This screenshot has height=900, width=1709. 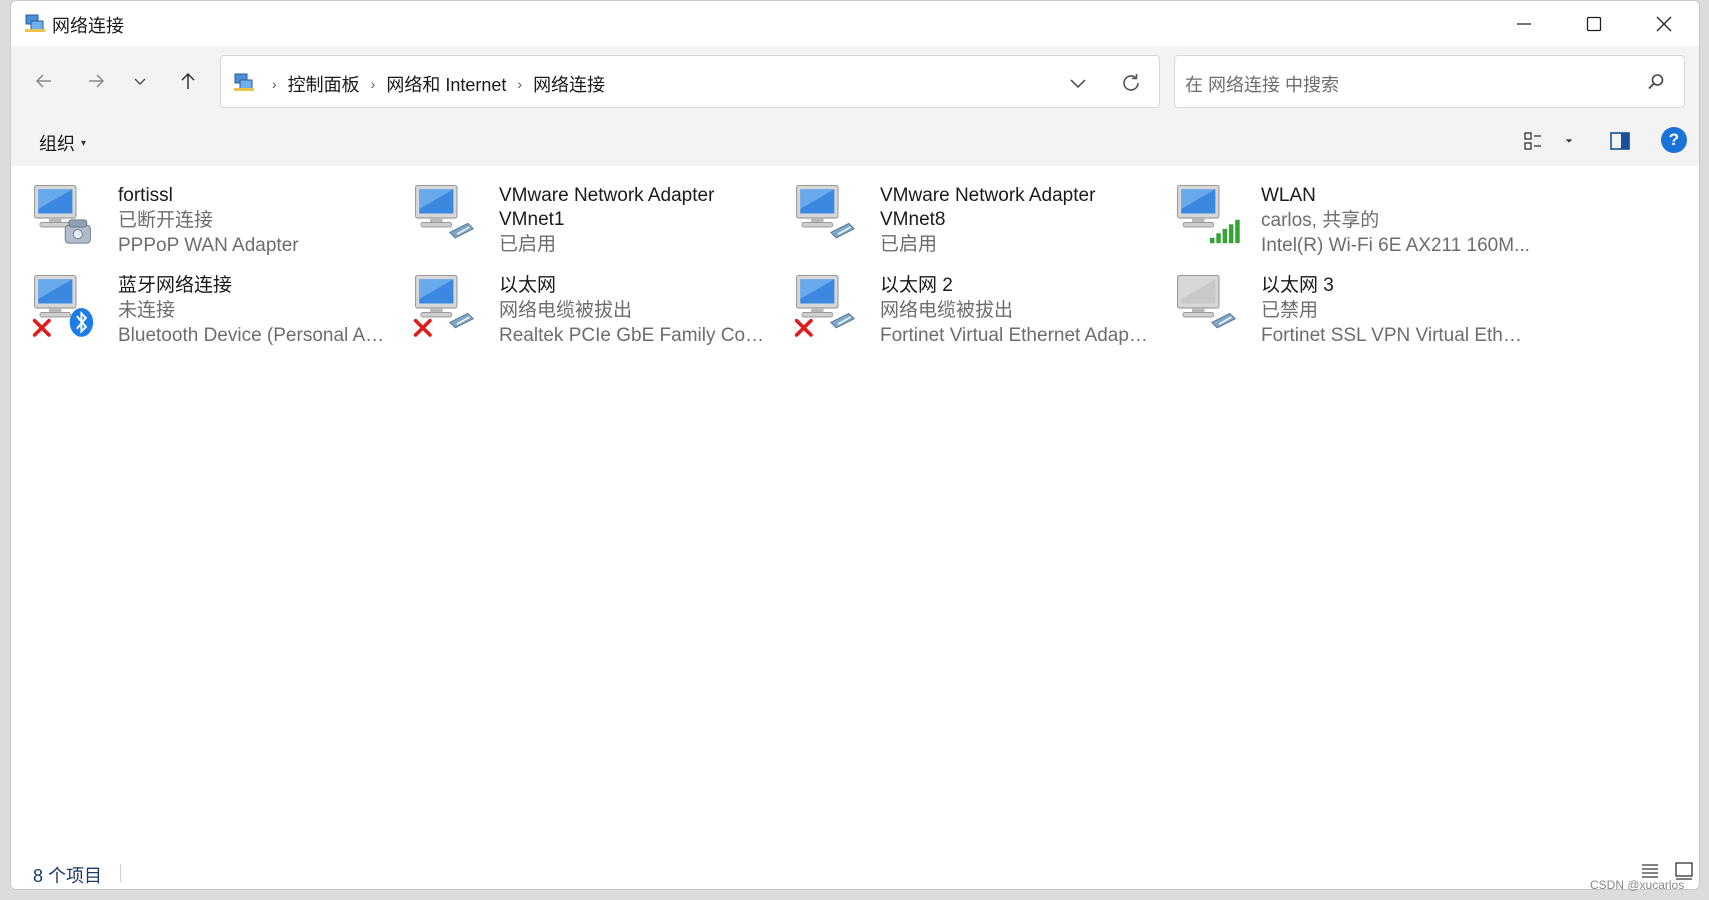 What do you see at coordinates (147, 310) in the screenshot?
I see `connection-status: 未连接` at bounding box center [147, 310].